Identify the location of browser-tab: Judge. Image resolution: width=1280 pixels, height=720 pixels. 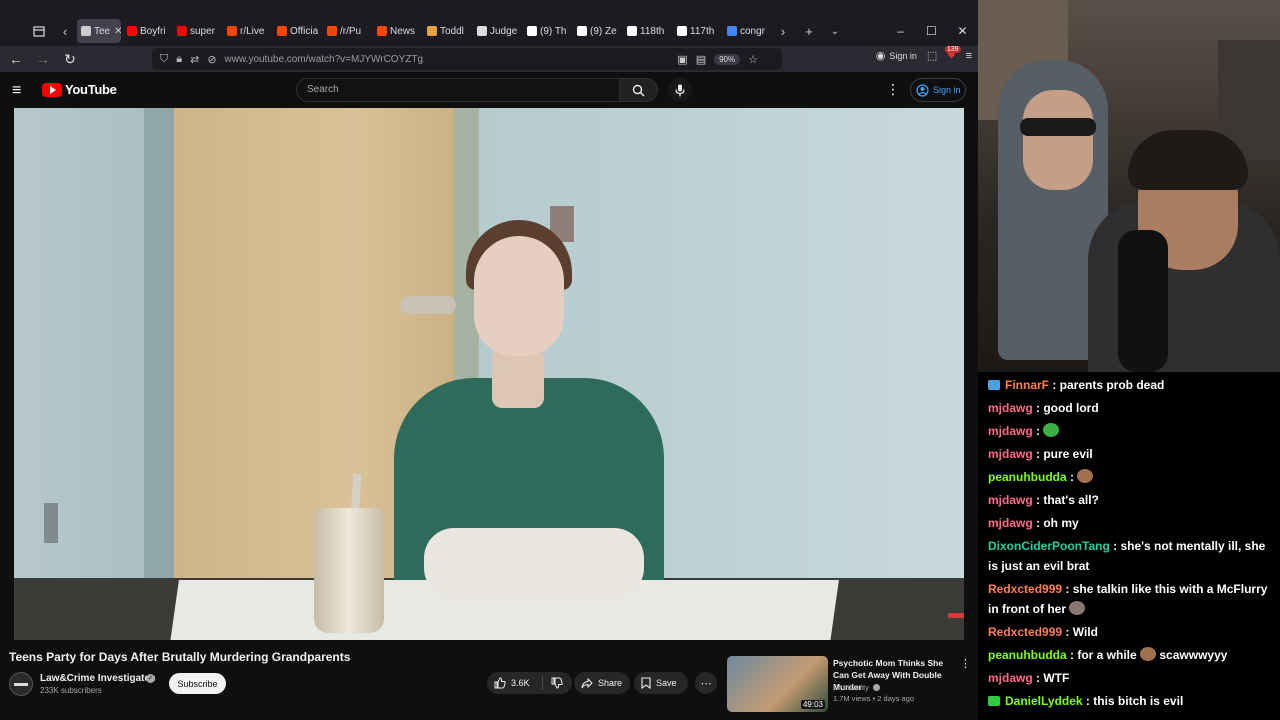
(497, 31).